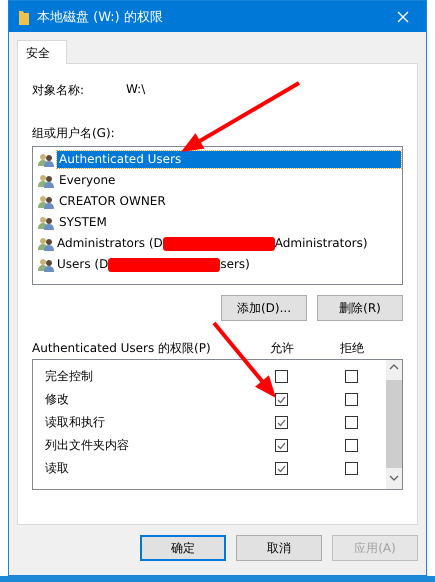  I want to click on permission-name: 读取, so click(57, 468).